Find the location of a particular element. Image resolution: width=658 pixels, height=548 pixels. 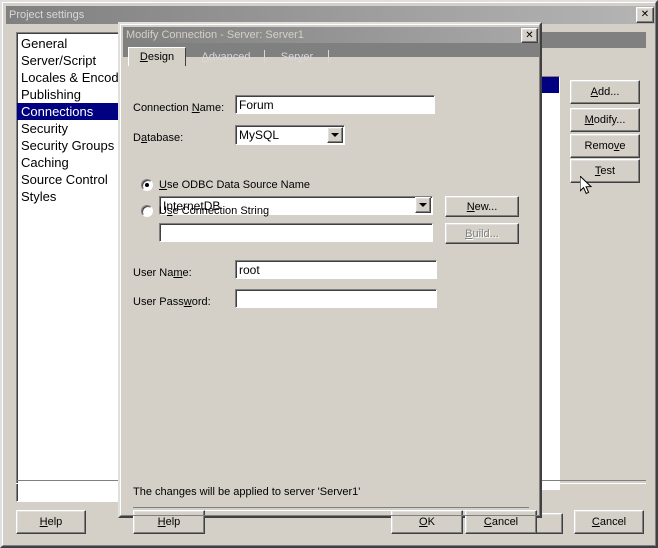

dialog-tabs: Design Advanced Server is located at coordinates (331, 56).